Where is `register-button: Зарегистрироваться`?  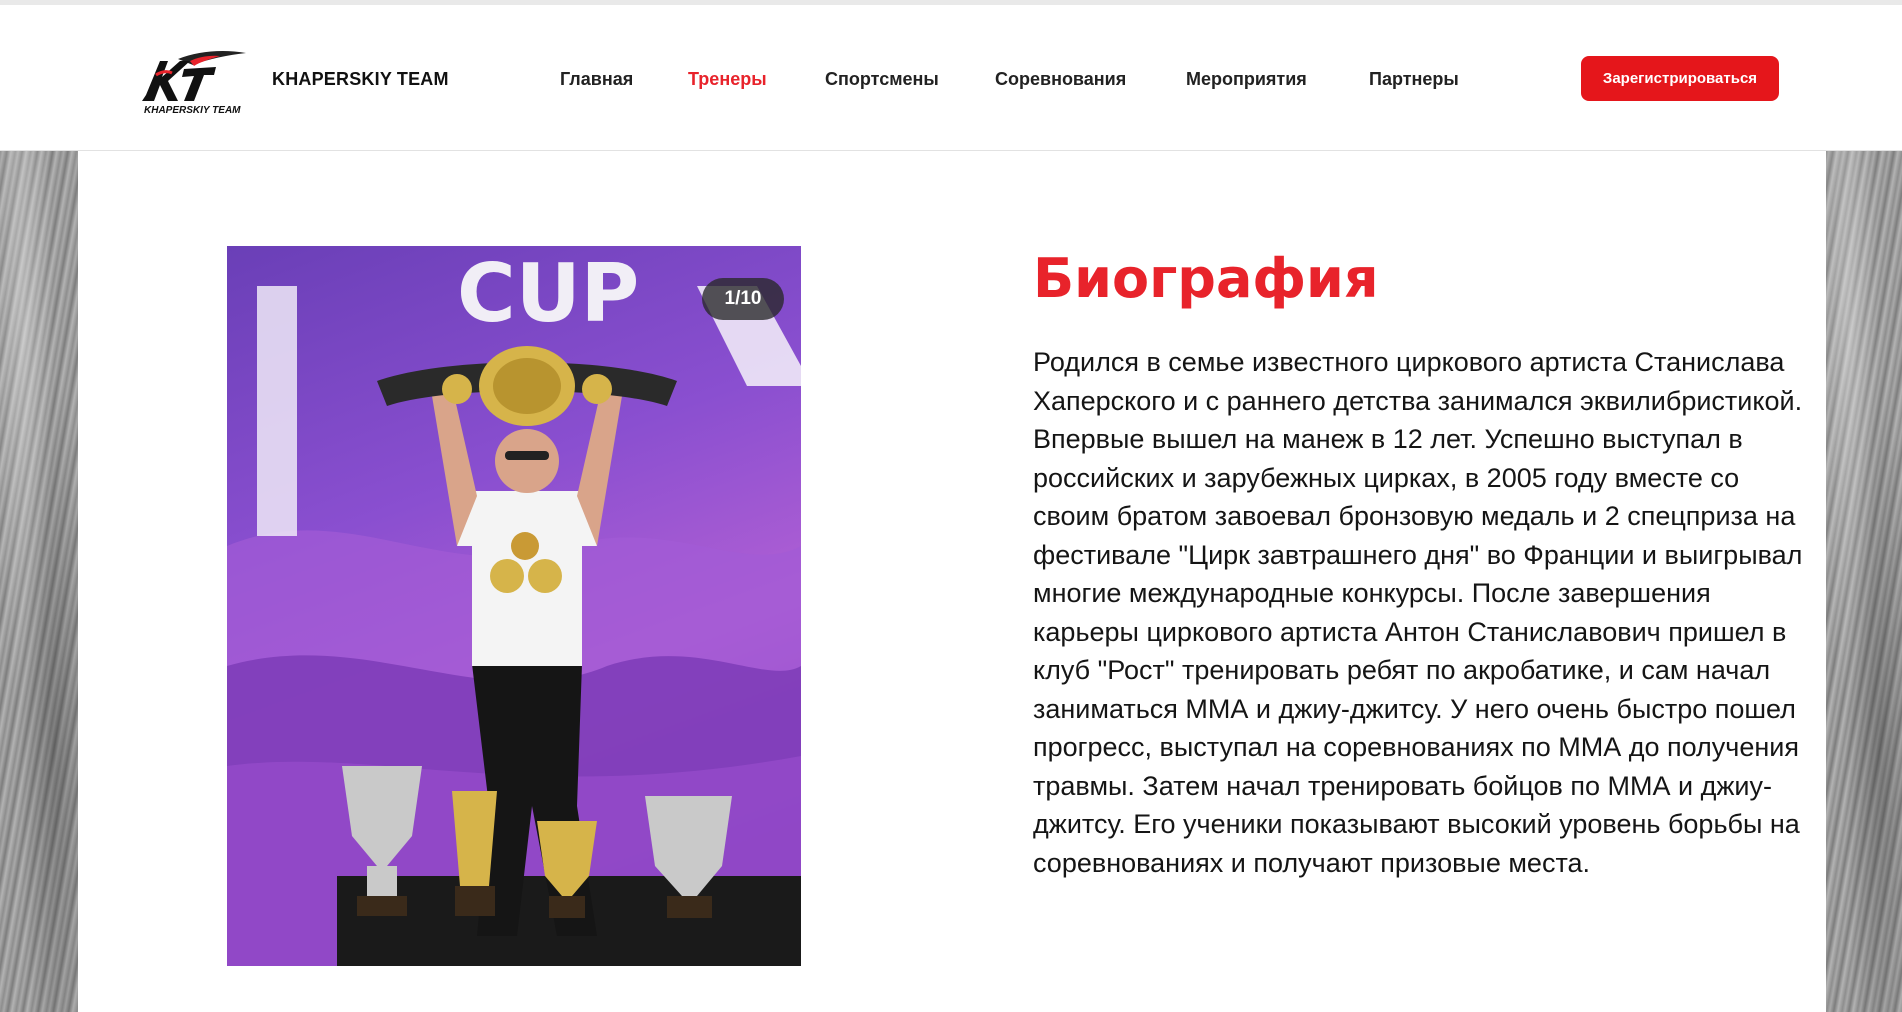 register-button: Зарегистрироваться is located at coordinates (1680, 78).